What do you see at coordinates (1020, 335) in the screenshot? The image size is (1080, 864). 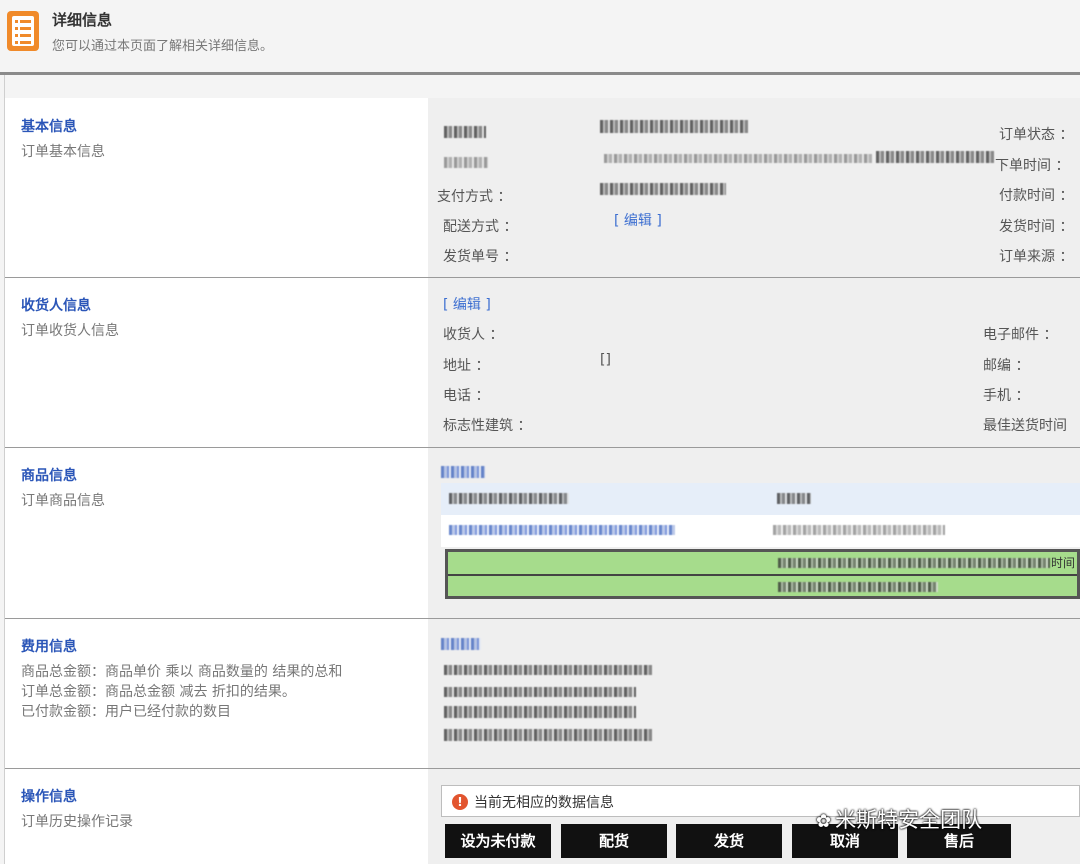 I see `email-label: 电子邮件 ：` at bounding box center [1020, 335].